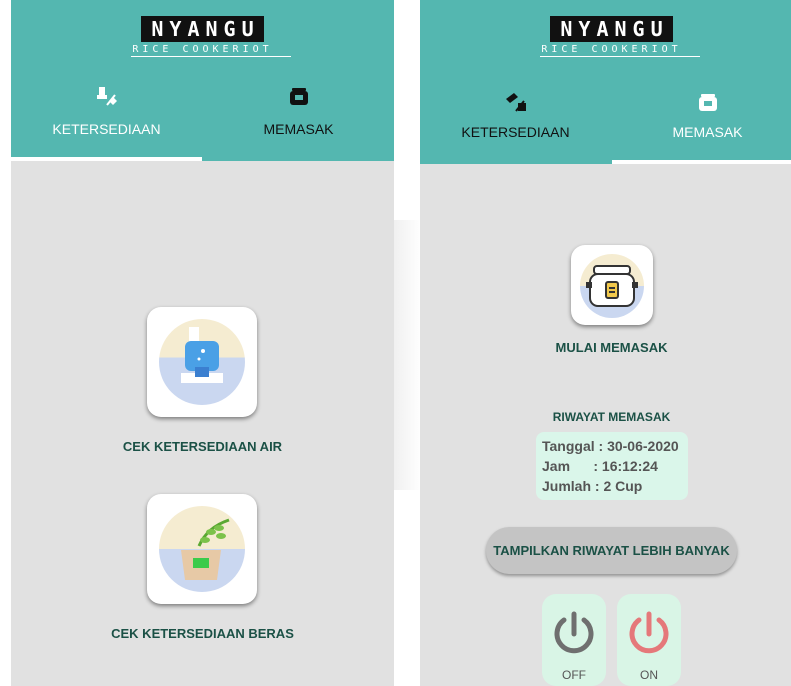 This screenshot has width=791, height=686. I want to click on rice-sack-icon, so click(202, 549).